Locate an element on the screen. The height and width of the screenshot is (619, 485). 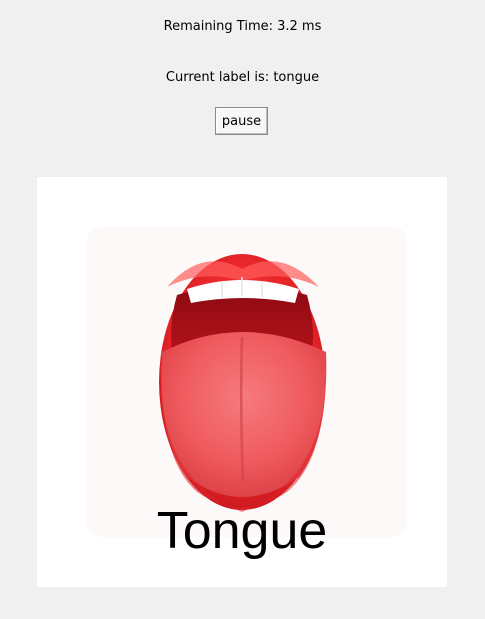
remaining-time-label: Remaining Time: 3.2 ms is located at coordinates (242, 26).